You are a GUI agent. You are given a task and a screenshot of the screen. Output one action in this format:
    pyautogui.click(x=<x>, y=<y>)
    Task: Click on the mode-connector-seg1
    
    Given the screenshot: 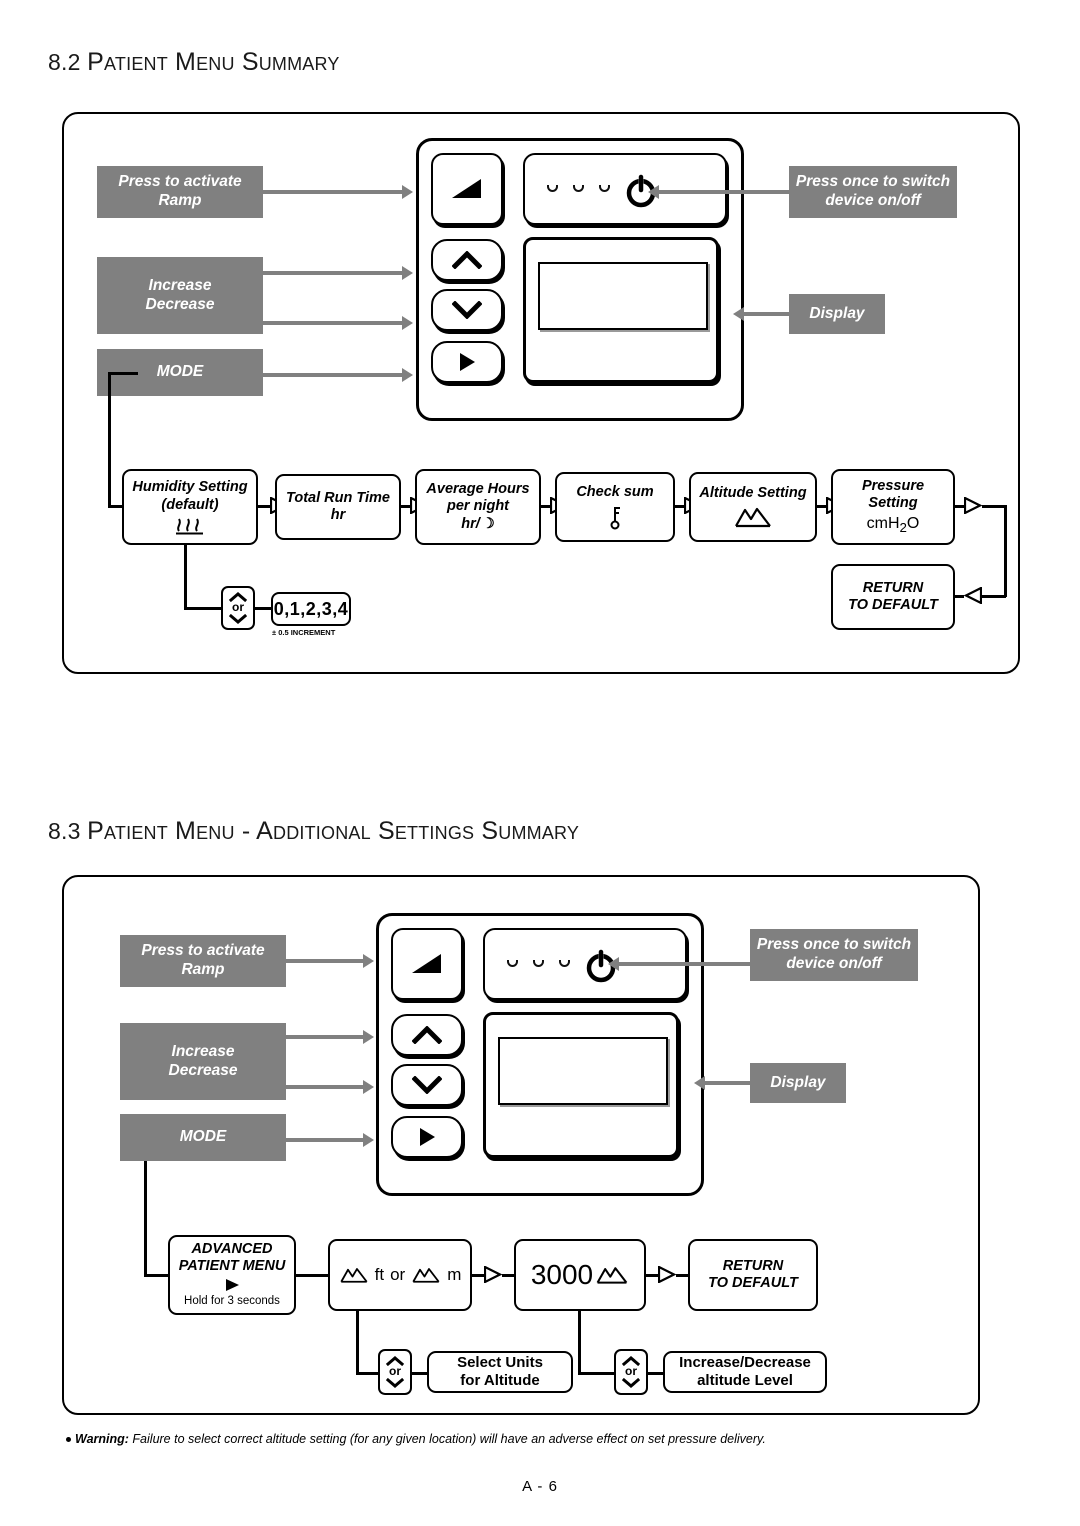 What is the action you would take?
    pyautogui.click(x=123, y=373)
    